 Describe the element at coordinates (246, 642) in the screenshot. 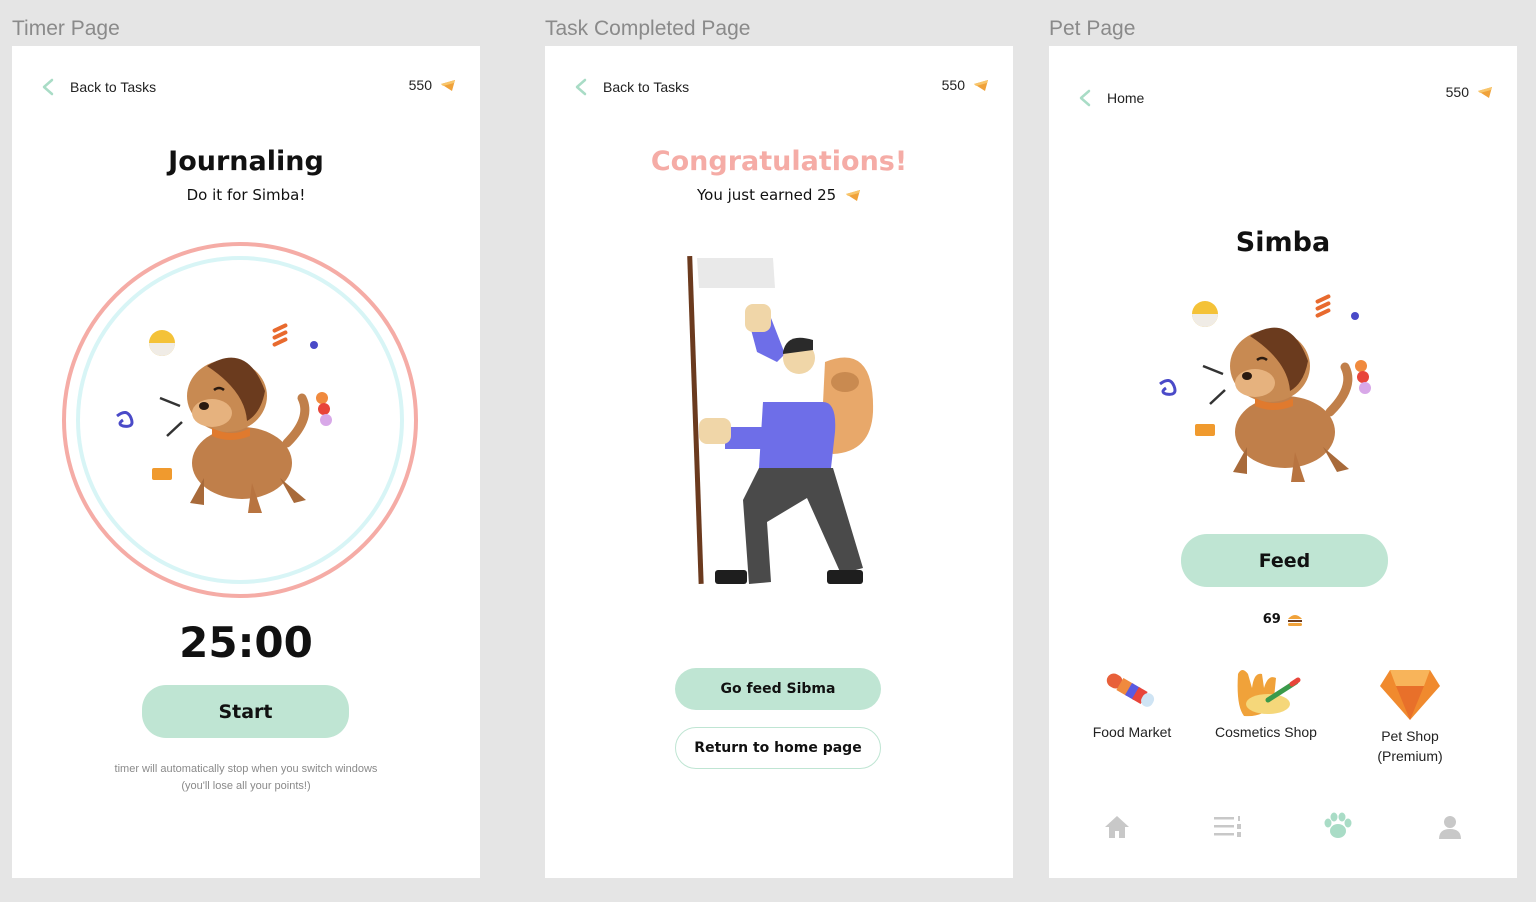

I see `timer-display: 25:00` at that location.